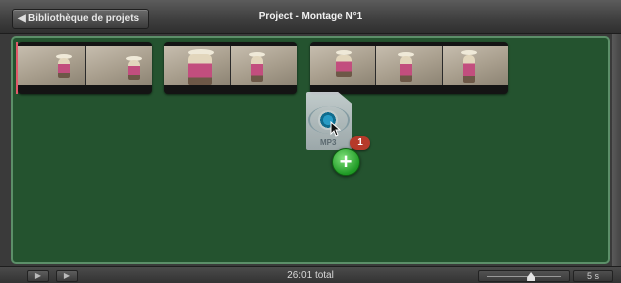  What do you see at coordinates (616, 150) in the screenshot?
I see `viewer-edge` at bounding box center [616, 150].